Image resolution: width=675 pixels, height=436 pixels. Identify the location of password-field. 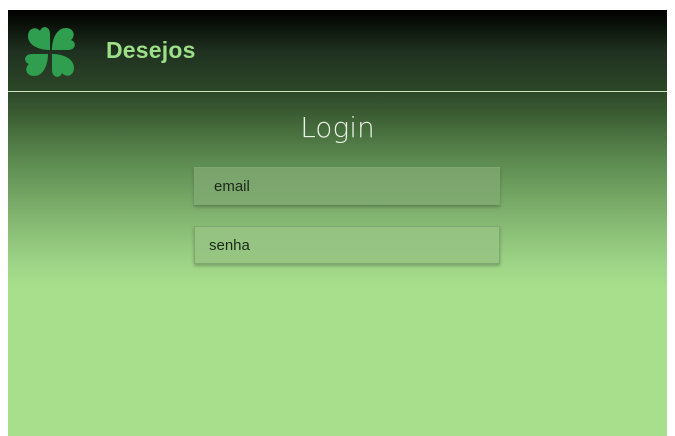
(347, 245).